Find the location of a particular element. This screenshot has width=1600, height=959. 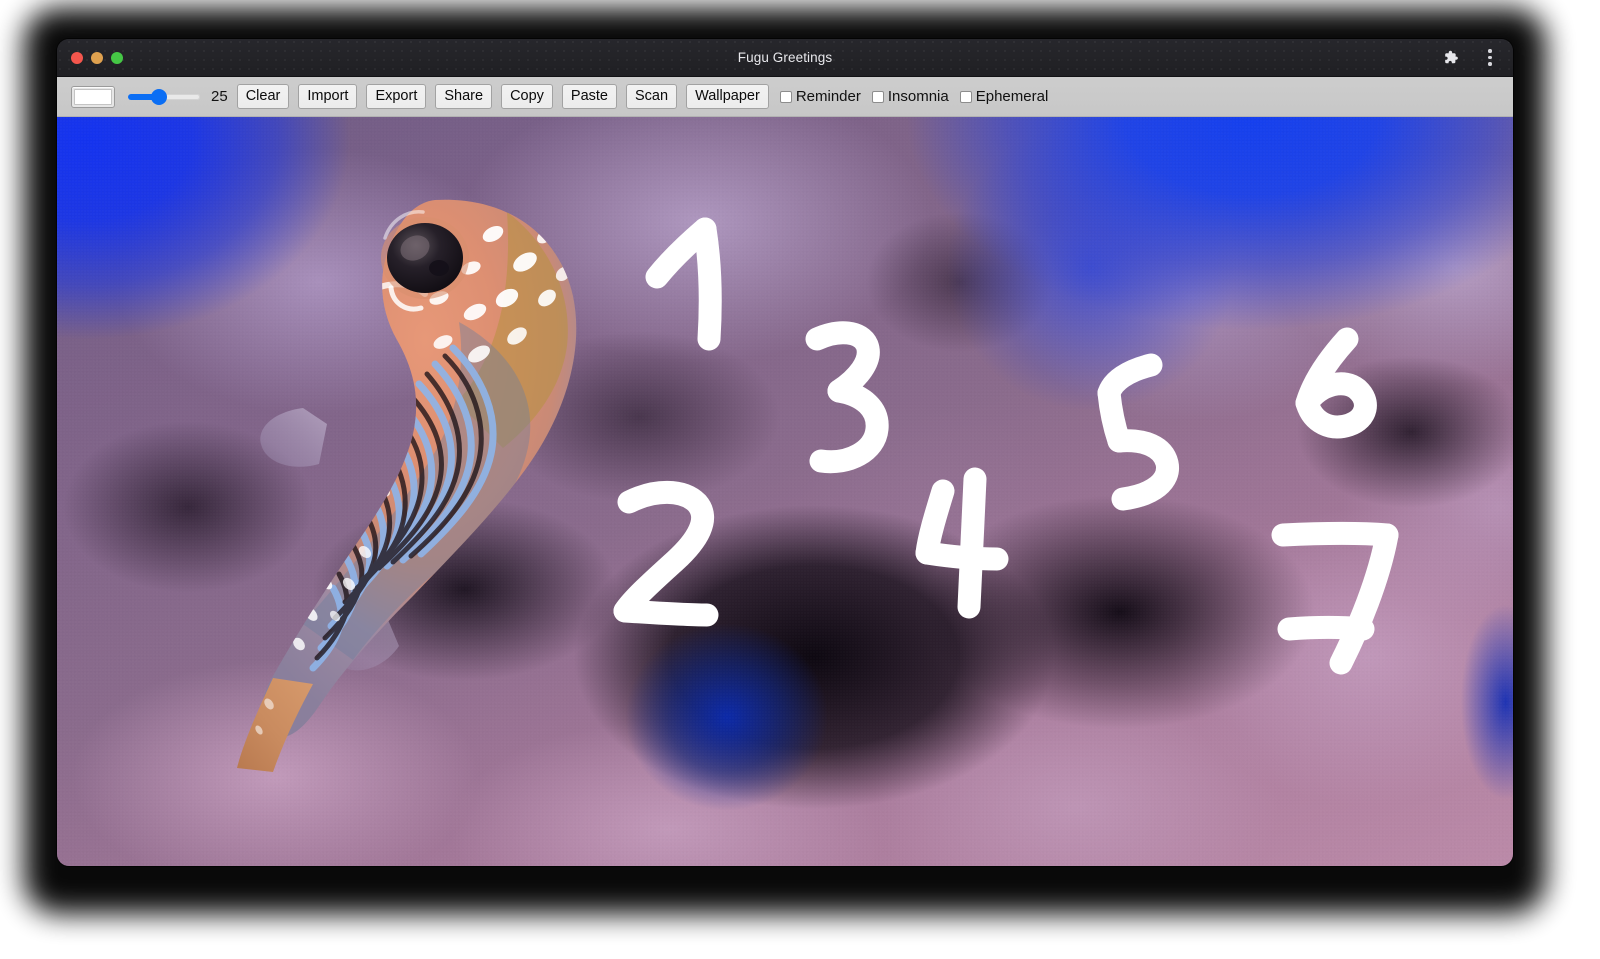

insomnia-checkbox: Insomnia is located at coordinates (910, 96).